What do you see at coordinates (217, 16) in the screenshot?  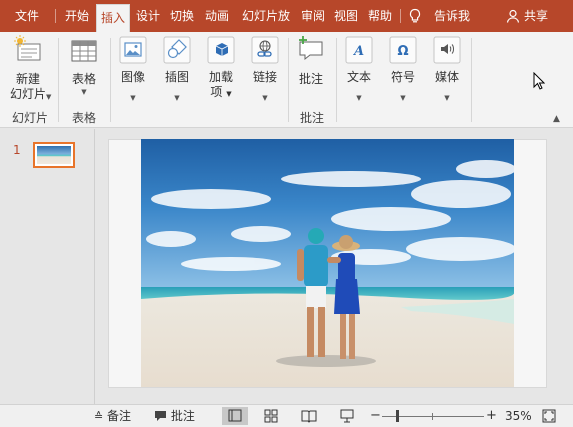 I see `tab-animations: 动画` at bounding box center [217, 16].